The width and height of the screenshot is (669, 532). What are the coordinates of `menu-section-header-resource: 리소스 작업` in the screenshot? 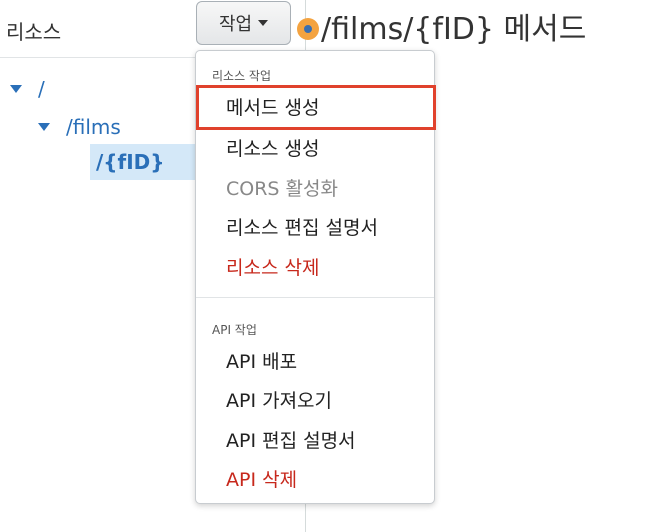 It's located at (242, 76).